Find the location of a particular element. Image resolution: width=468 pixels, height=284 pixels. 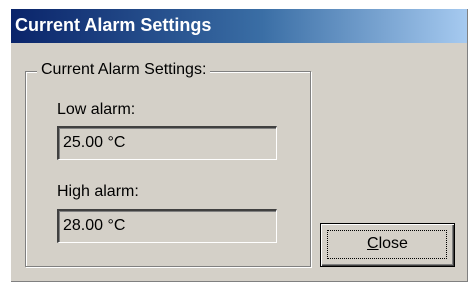

high-alarm-label: High alarm: is located at coordinates (98, 191).